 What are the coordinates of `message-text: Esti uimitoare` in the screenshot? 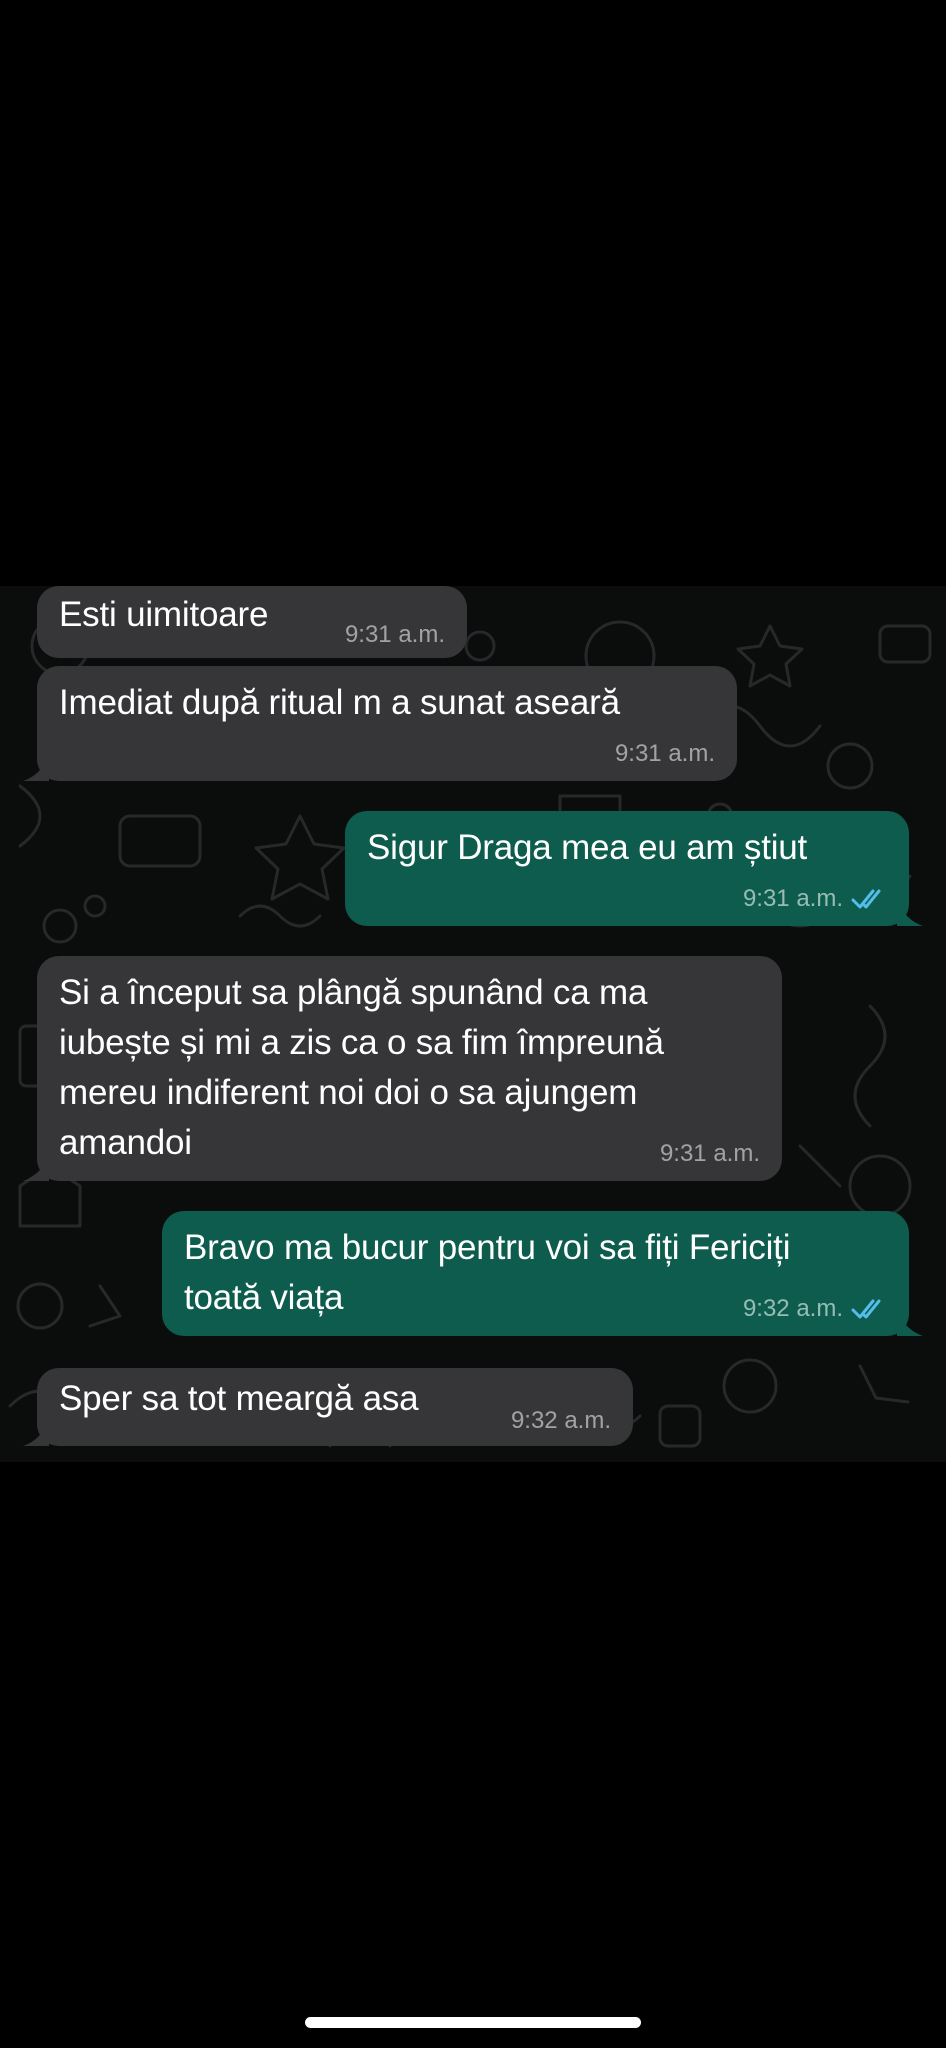 It's located at (164, 614).